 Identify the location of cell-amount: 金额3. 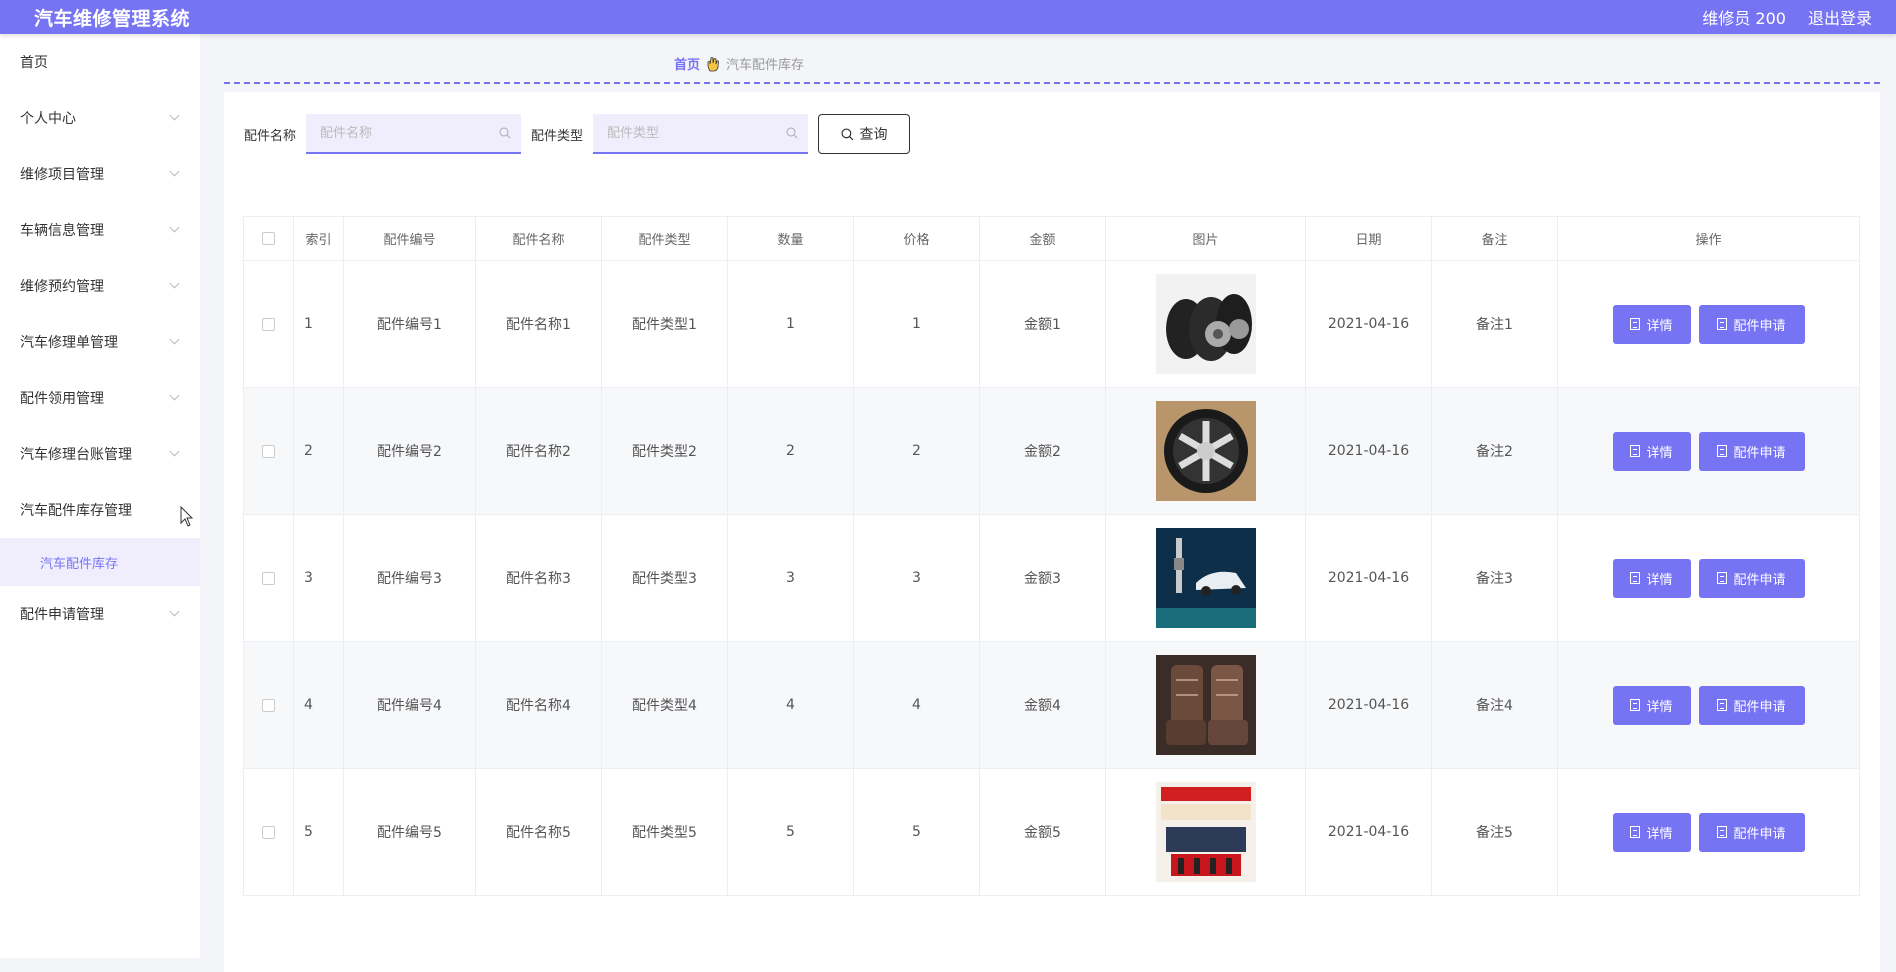
(1042, 578).